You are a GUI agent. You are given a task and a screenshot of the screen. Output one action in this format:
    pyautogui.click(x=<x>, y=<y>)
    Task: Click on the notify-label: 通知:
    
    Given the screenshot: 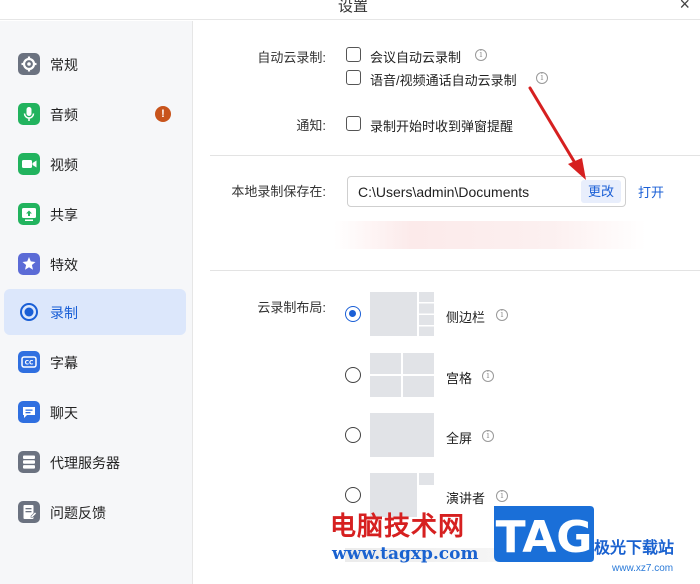 What is the action you would take?
    pyautogui.click(x=311, y=125)
    